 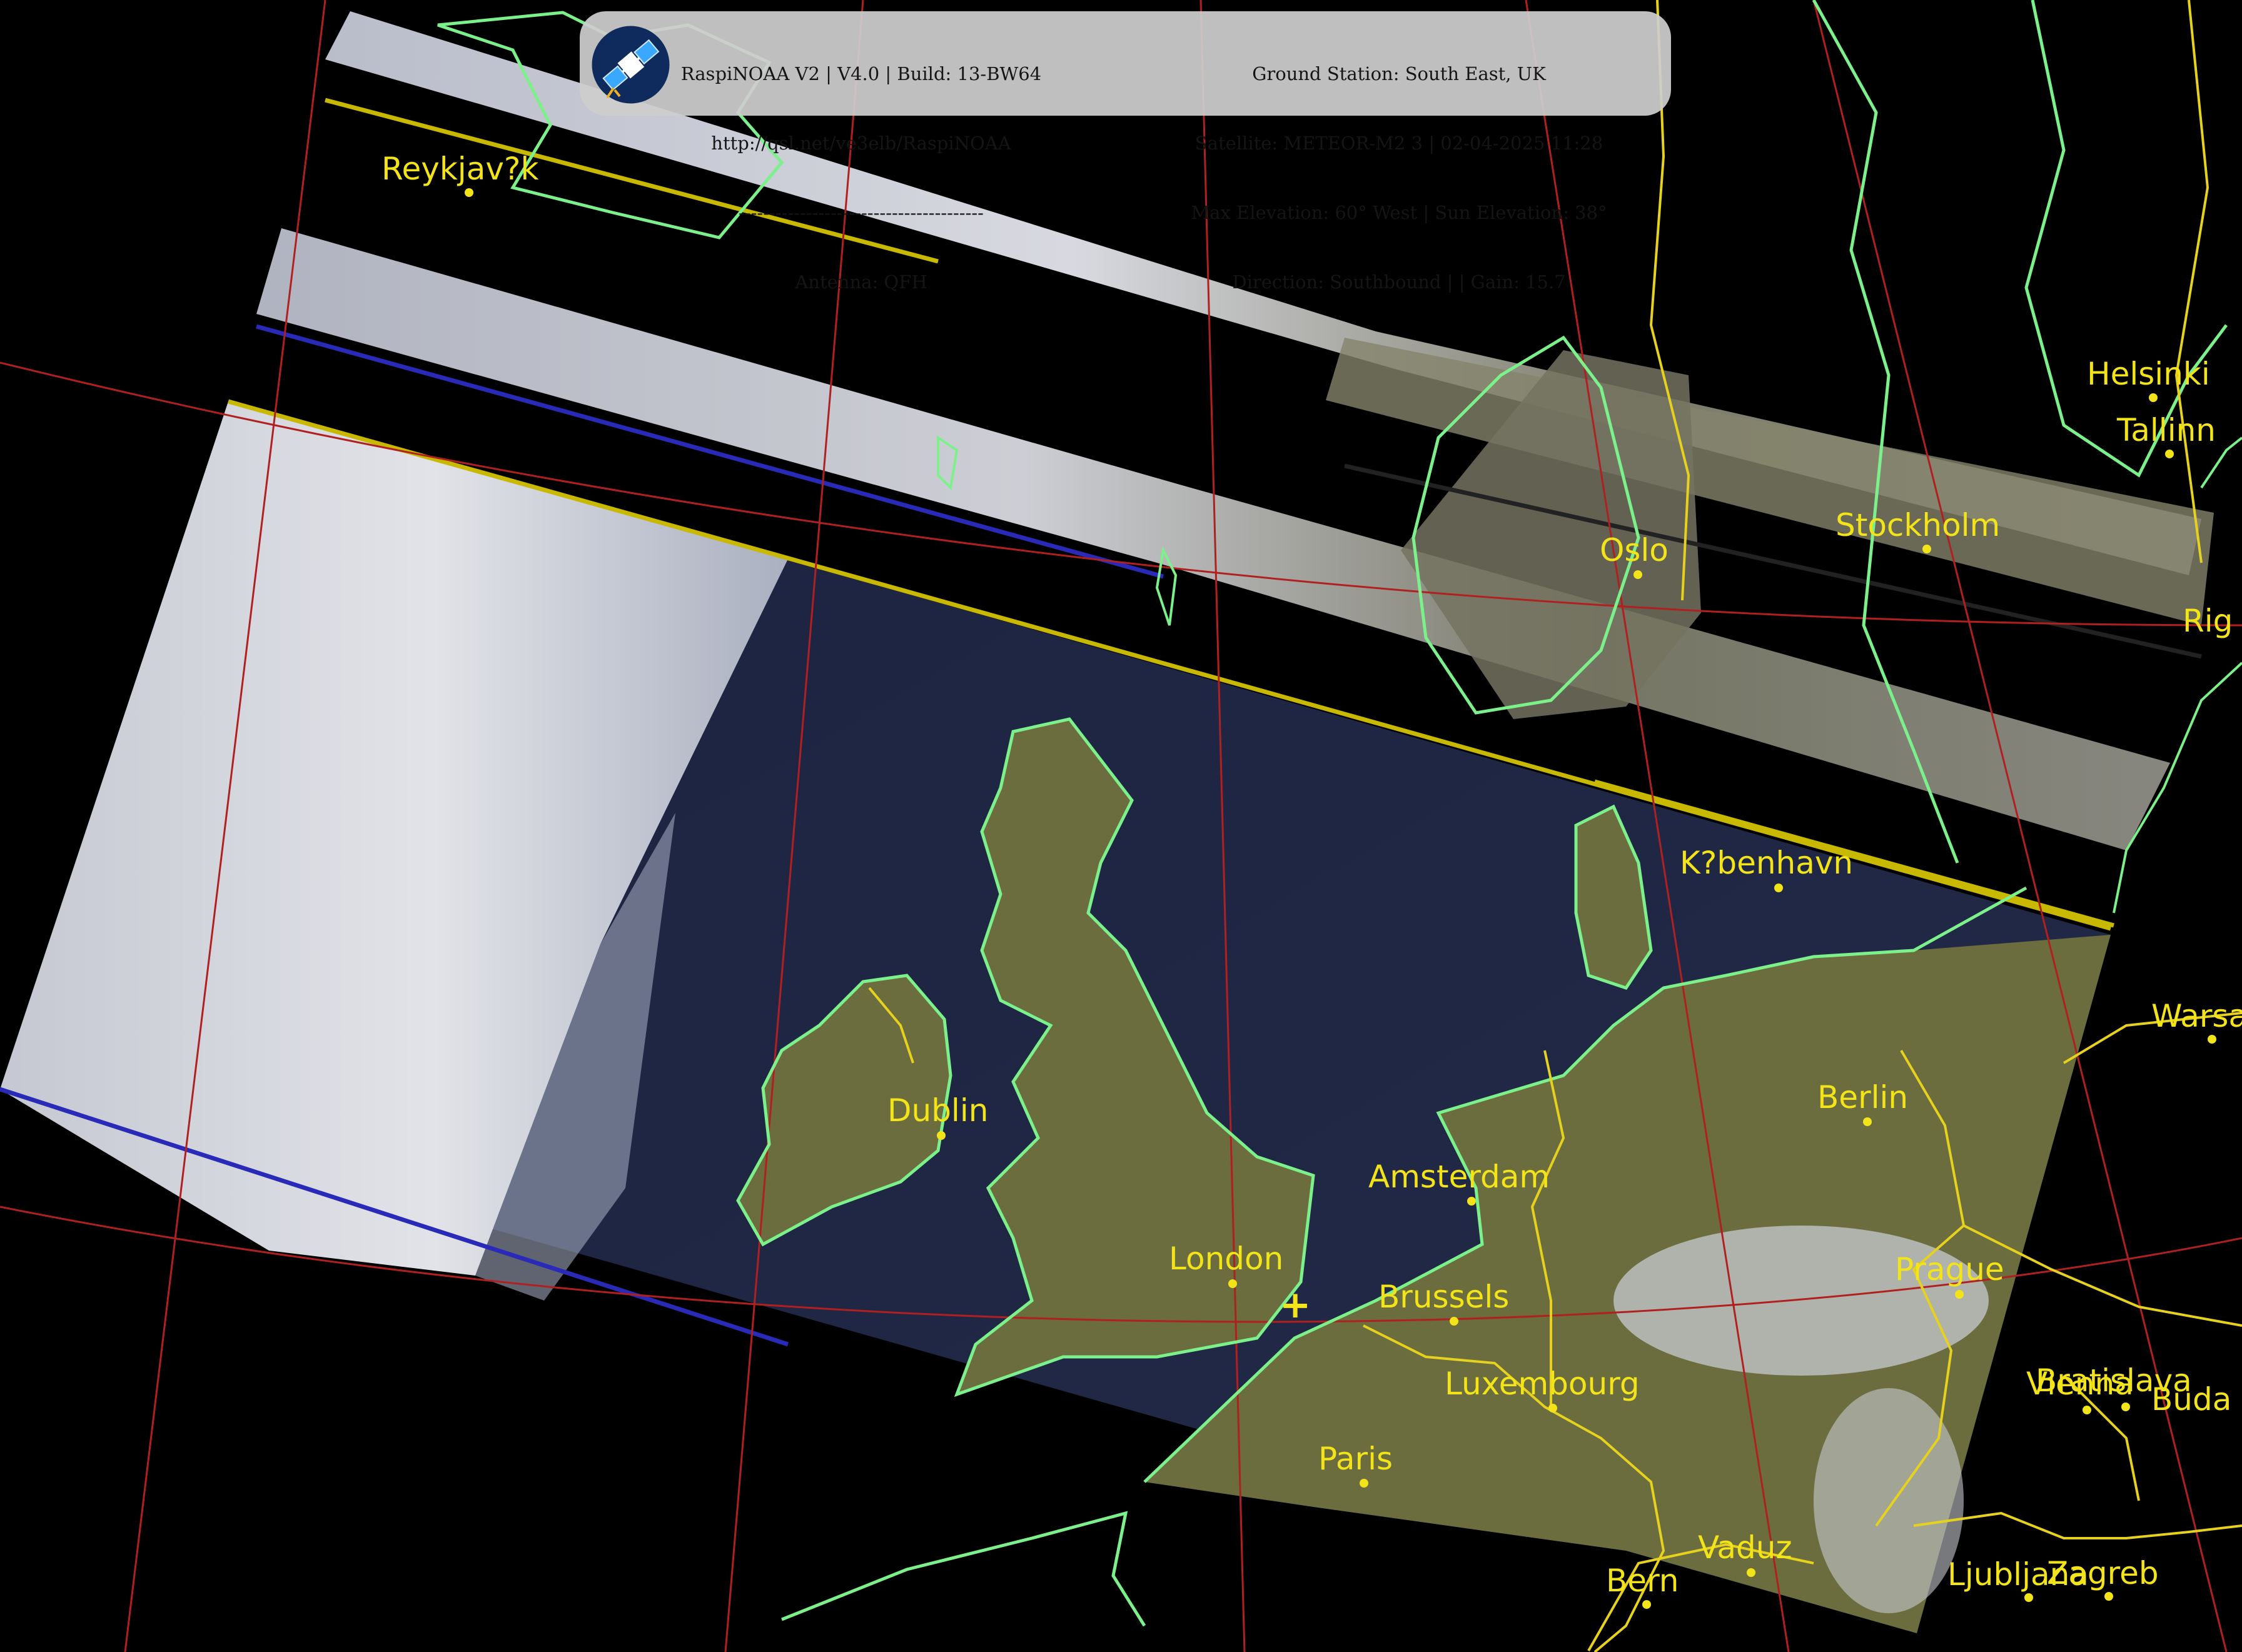 I want to click on city-dot-vaduz, so click(x=1751, y=1572).